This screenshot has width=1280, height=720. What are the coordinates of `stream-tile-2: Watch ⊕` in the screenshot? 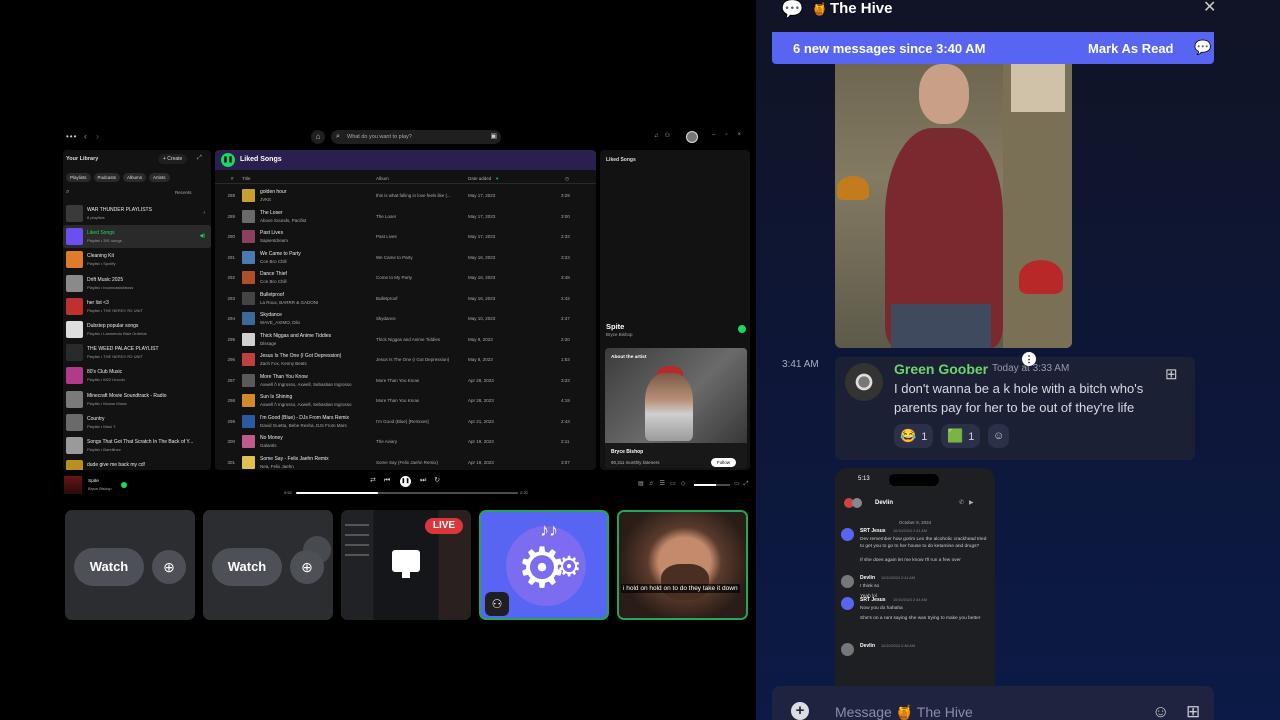 It's located at (268, 565).